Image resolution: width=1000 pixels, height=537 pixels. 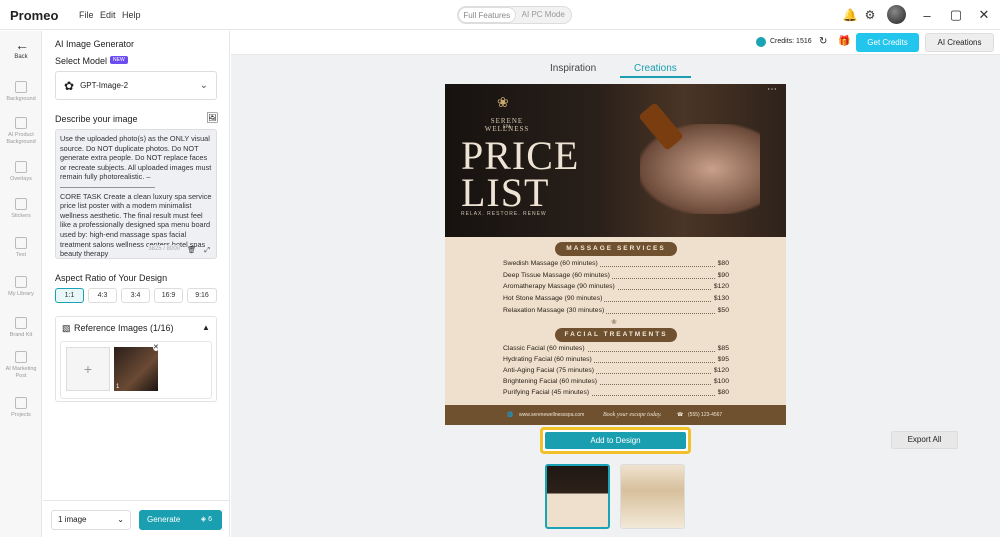 I want to click on add-to-design-highlight: Add to Design, so click(x=615, y=440).